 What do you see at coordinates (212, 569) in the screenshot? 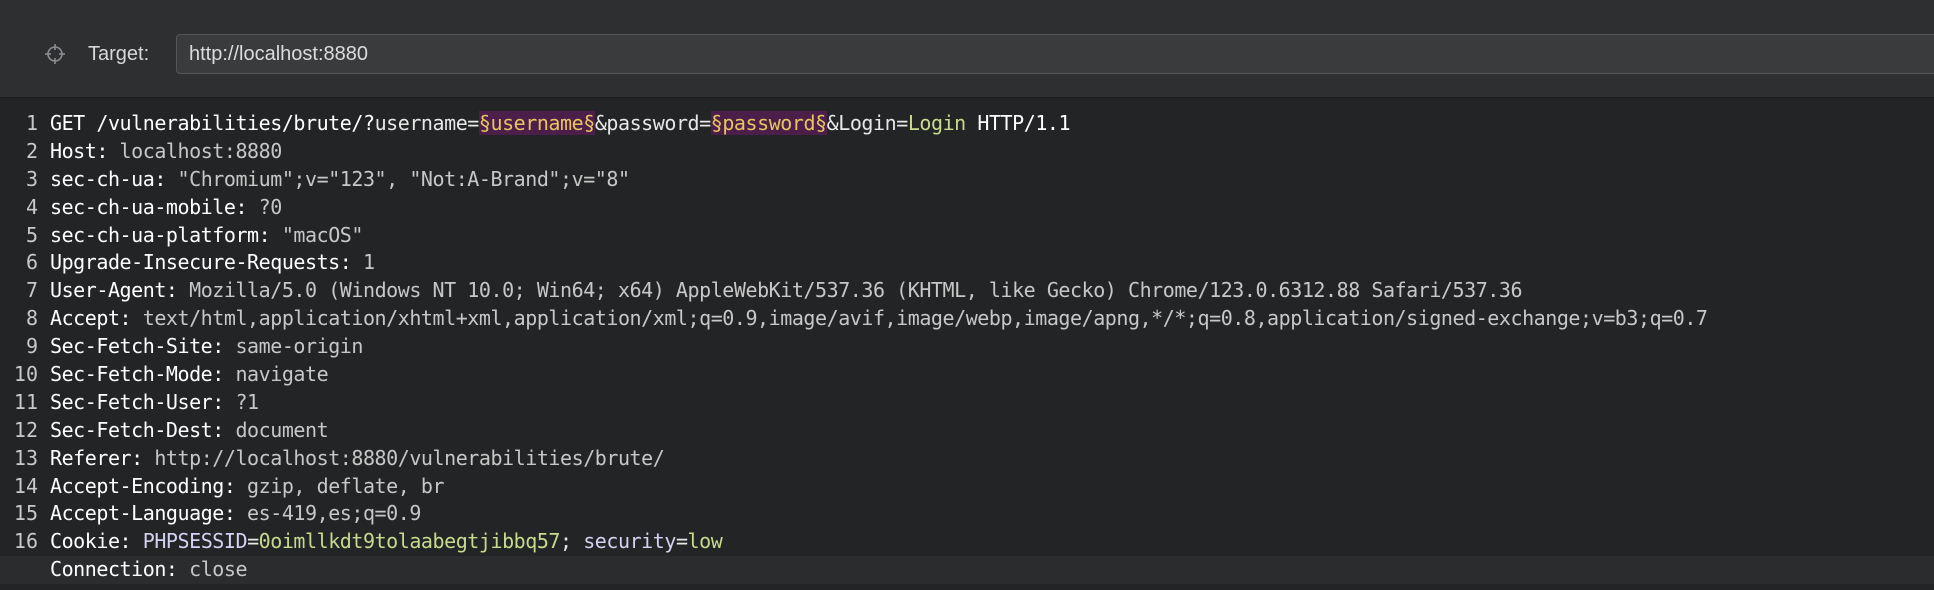
I see `header-value: close` at bounding box center [212, 569].